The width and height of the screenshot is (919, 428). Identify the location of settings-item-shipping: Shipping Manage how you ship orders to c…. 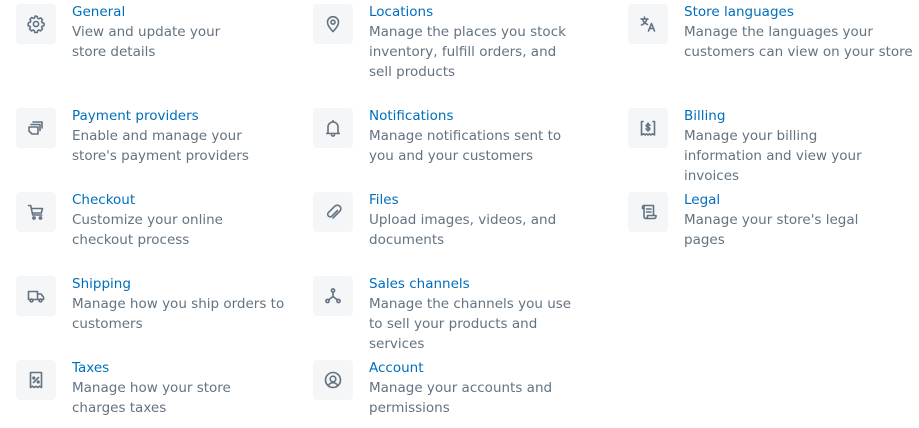
(151, 305).